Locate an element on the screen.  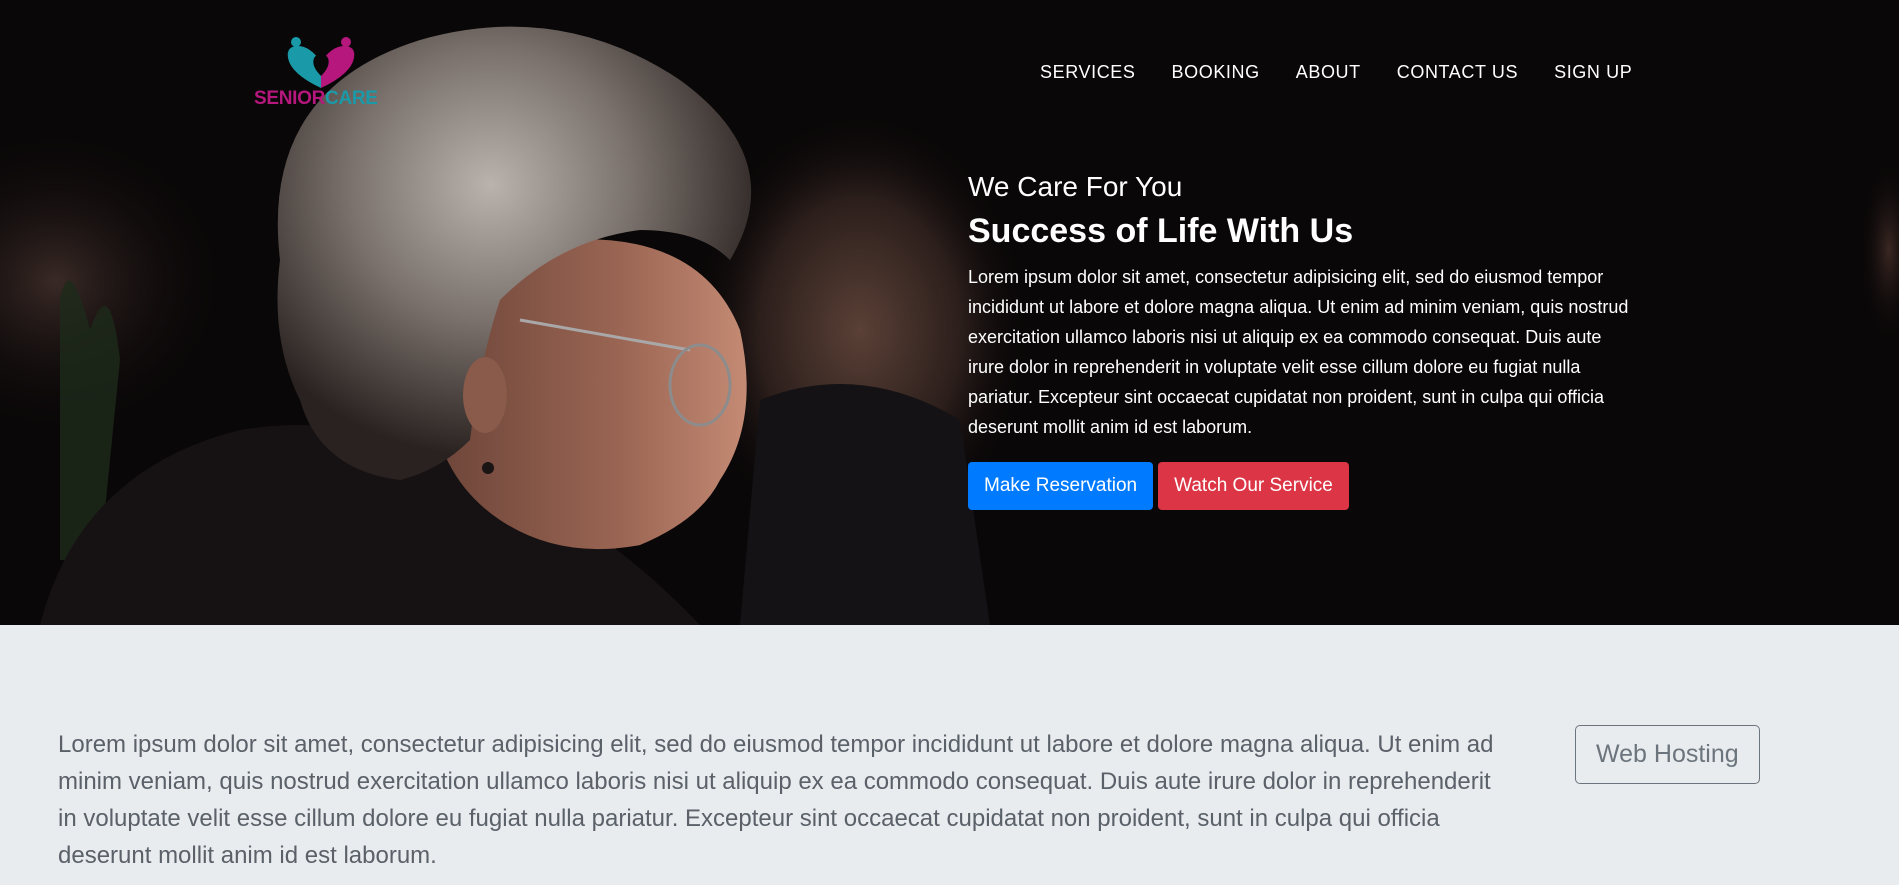
hero-button-row: Make Reservation Watch Our Service is located at coordinates (1300, 486).